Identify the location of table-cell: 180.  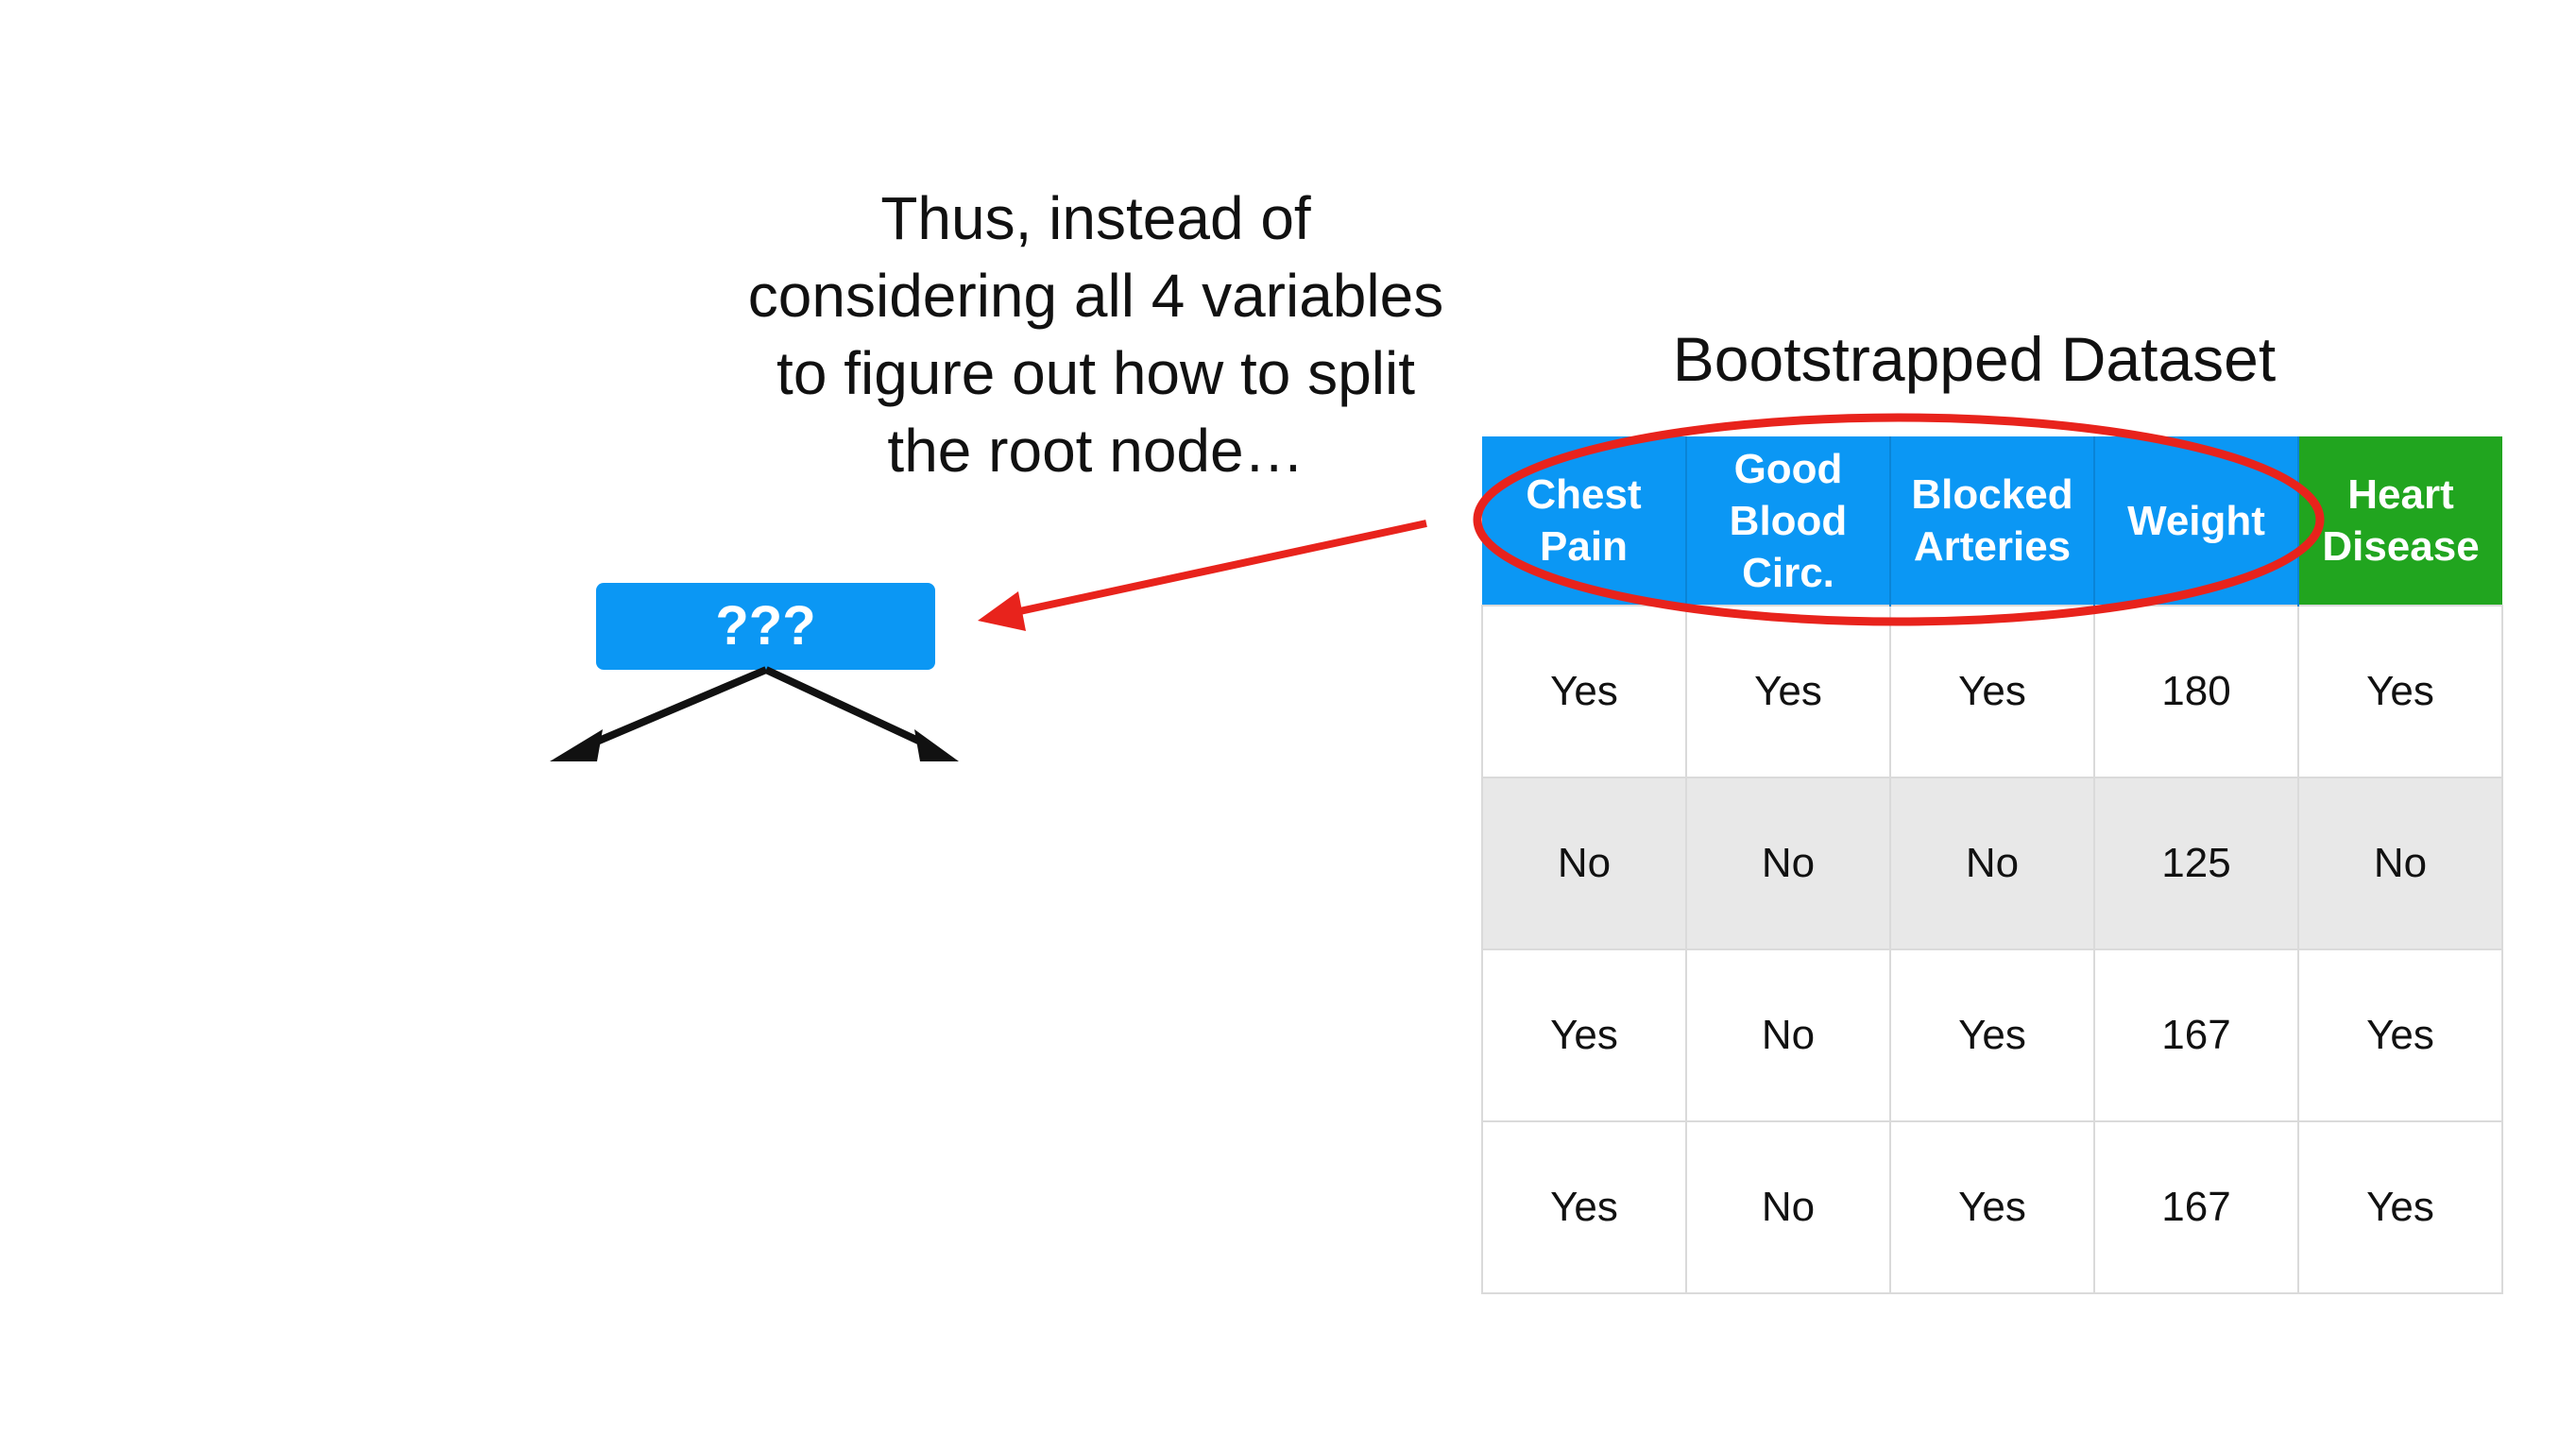
(2196, 691).